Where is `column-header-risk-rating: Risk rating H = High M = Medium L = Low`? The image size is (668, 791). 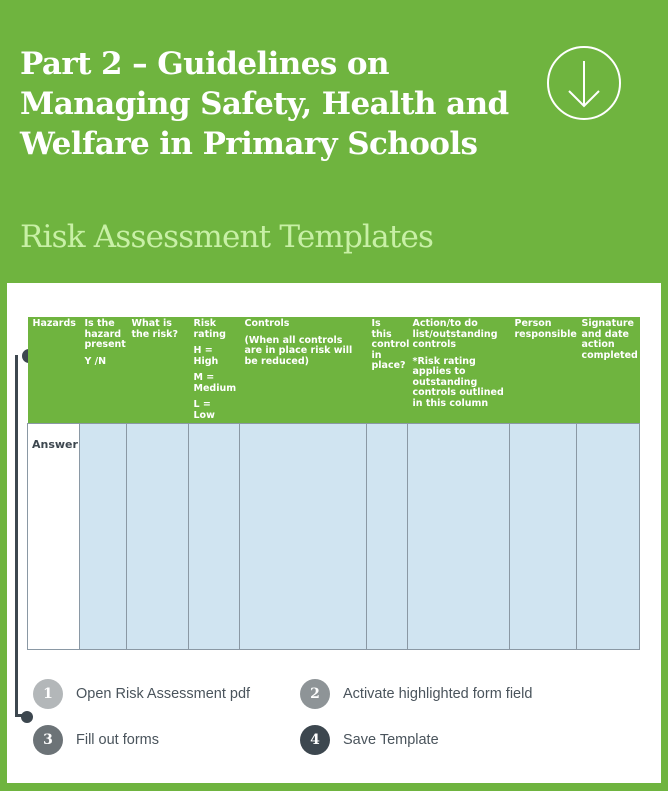 column-header-risk-rating: Risk rating H = High M = Medium L = Low is located at coordinates (214, 370).